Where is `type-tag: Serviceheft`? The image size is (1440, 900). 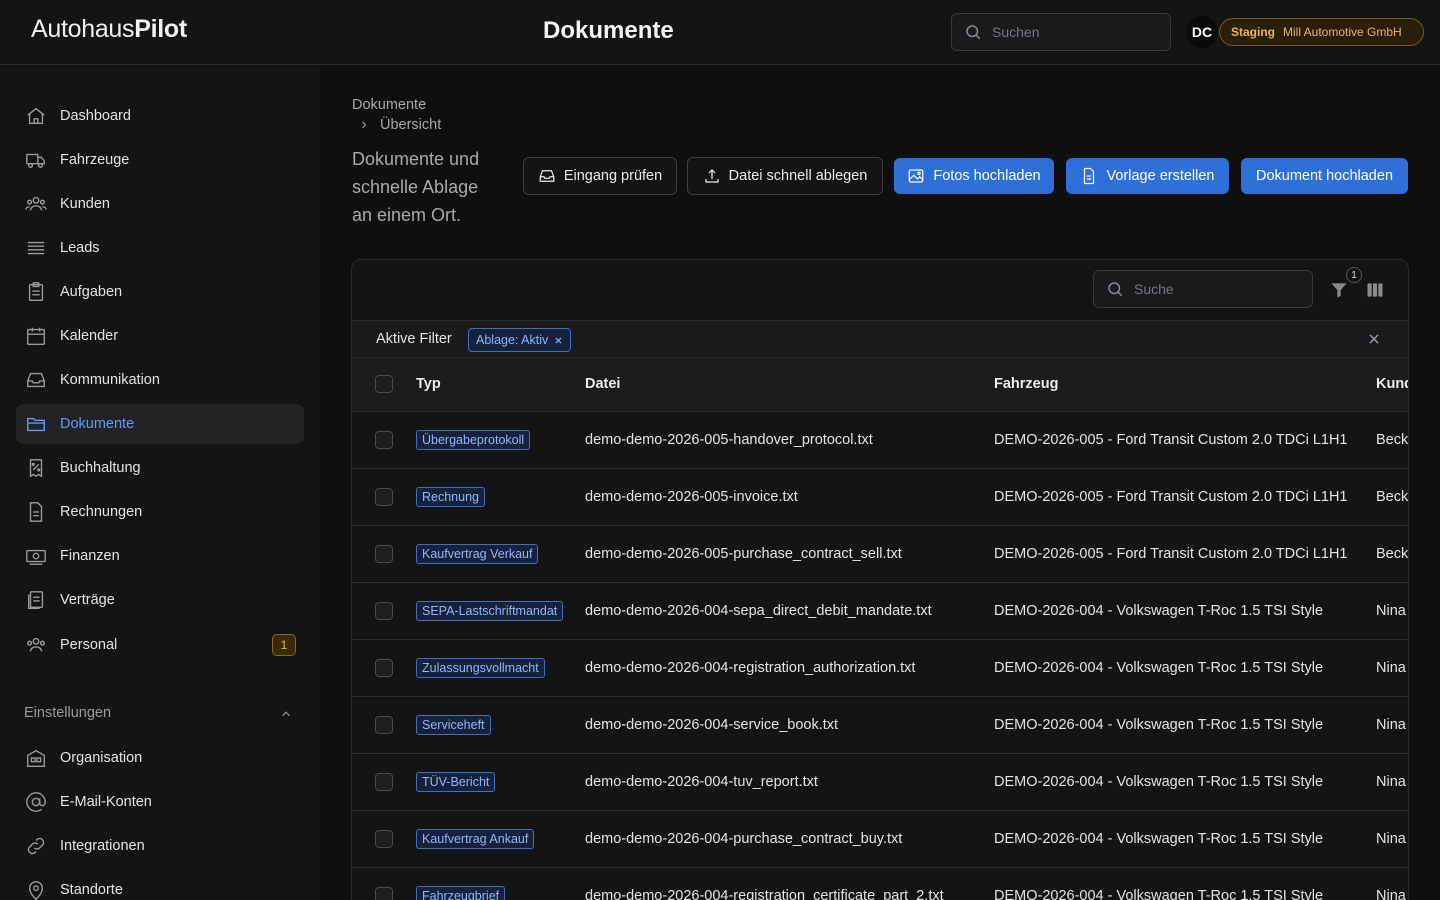
type-tag: Serviceheft is located at coordinates (453, 724).